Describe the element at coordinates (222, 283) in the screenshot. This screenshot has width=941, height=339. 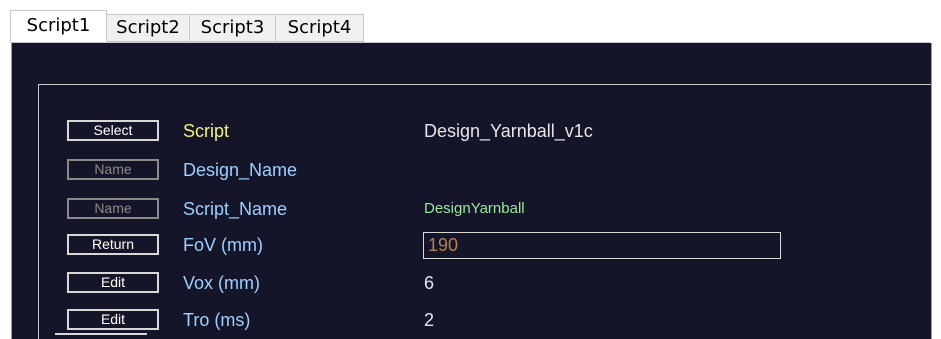
I see `vox-label: Vox (mm)` at that location.